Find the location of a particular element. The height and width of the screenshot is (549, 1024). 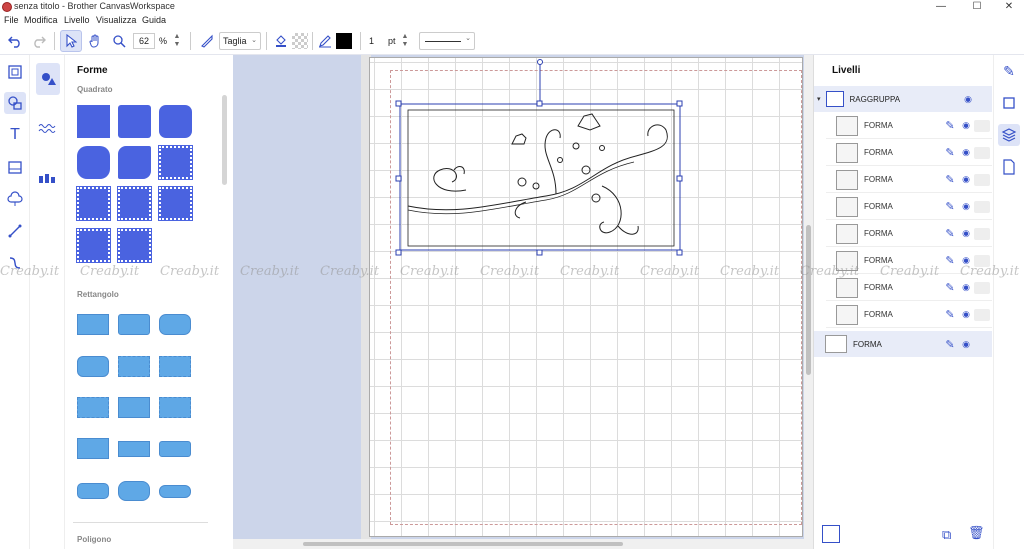

image-trace-icon is located at coordinates (15, 167).